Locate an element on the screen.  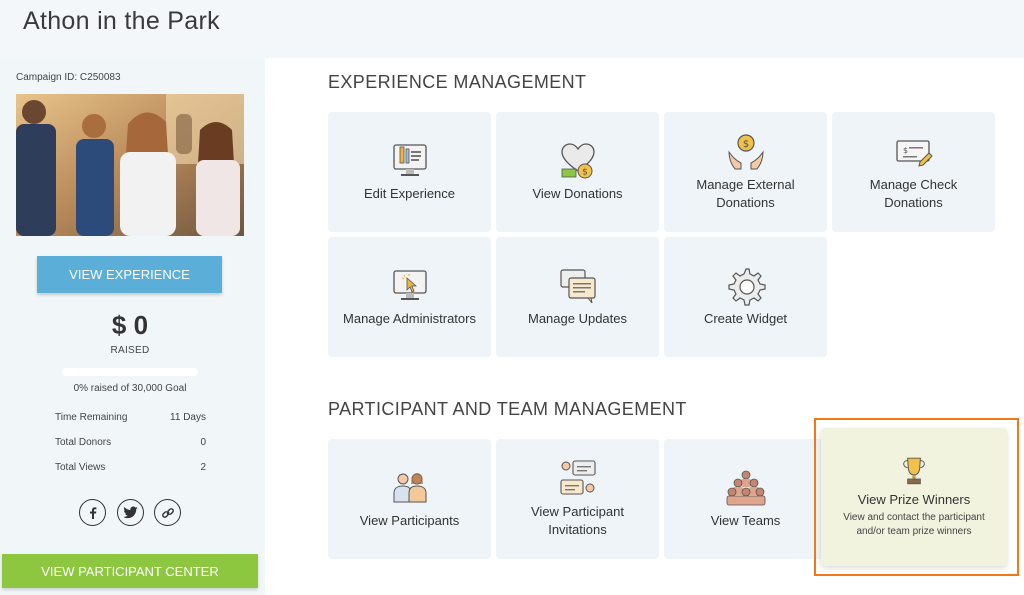
manage-administrators-tile: Manage Administrators is located at coordinates (409, 297).